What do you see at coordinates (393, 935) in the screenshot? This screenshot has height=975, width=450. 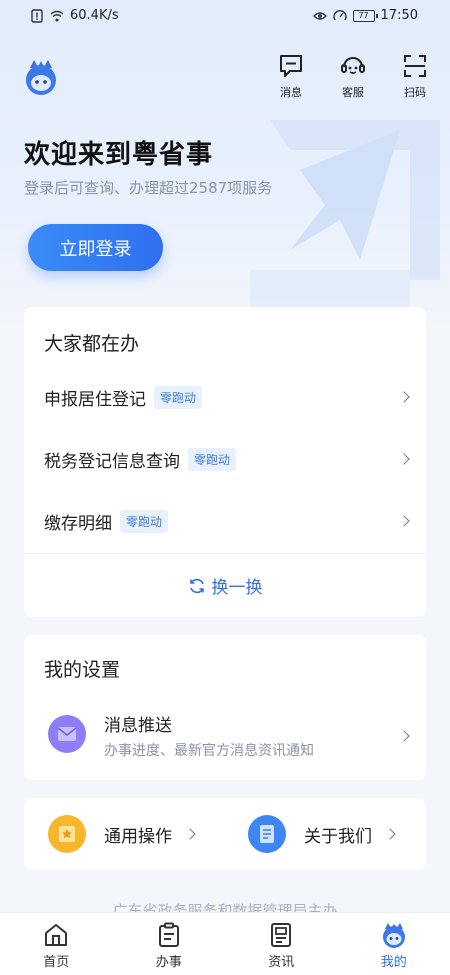 I see `mascot-icon` at bounding box center [393, 935].